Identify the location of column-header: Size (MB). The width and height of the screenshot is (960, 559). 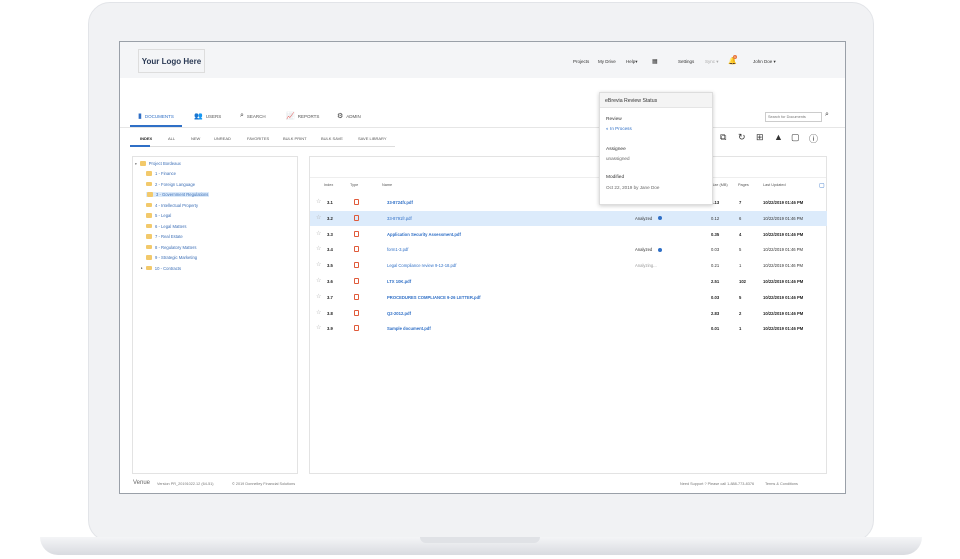
(719, 185).